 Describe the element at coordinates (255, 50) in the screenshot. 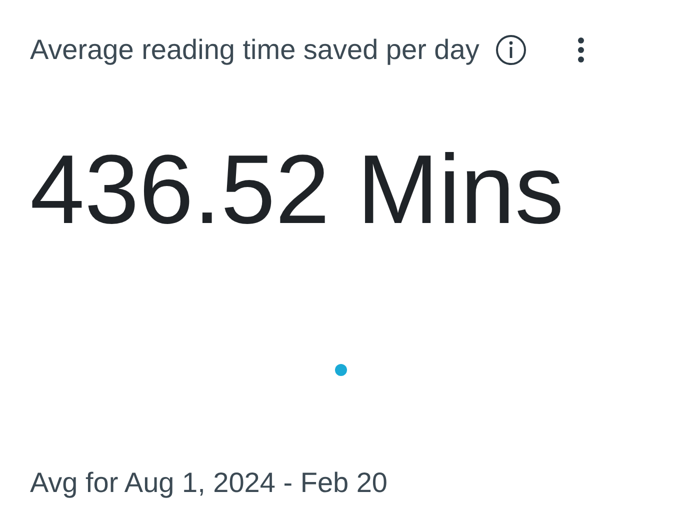

I see `card-title: Average reading time saved per day` at that location.